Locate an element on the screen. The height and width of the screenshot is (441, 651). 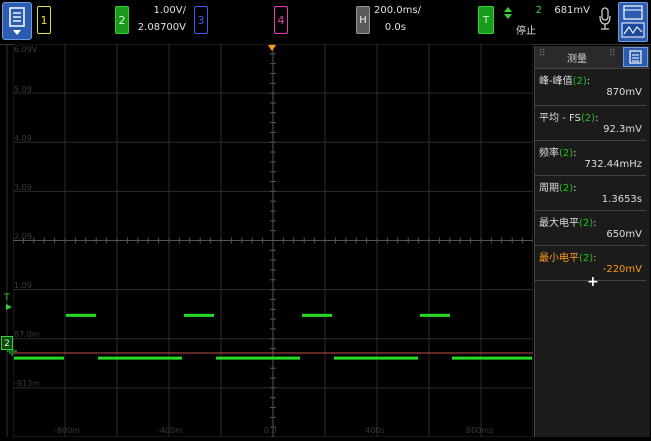
trigger-edge-icon is located at coordinates (508, 13).